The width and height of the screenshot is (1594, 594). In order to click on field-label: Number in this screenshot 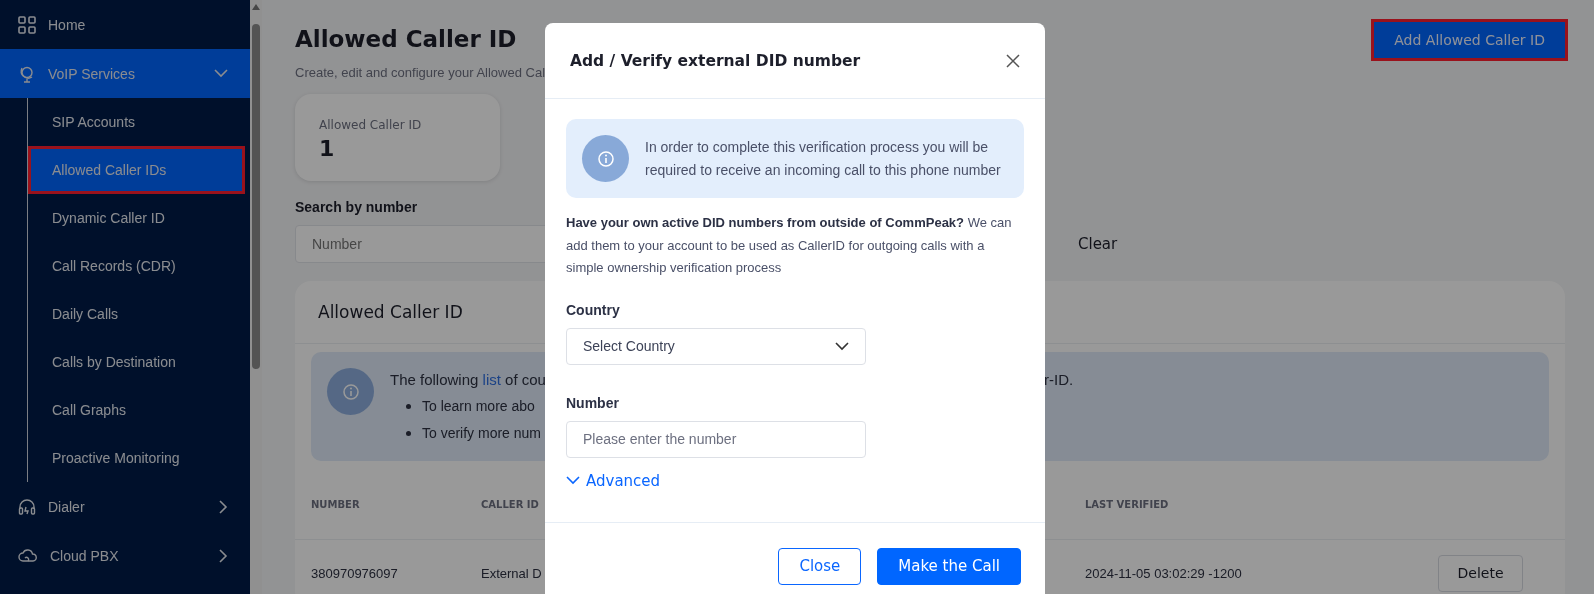, I will do `click(593, 402)`.